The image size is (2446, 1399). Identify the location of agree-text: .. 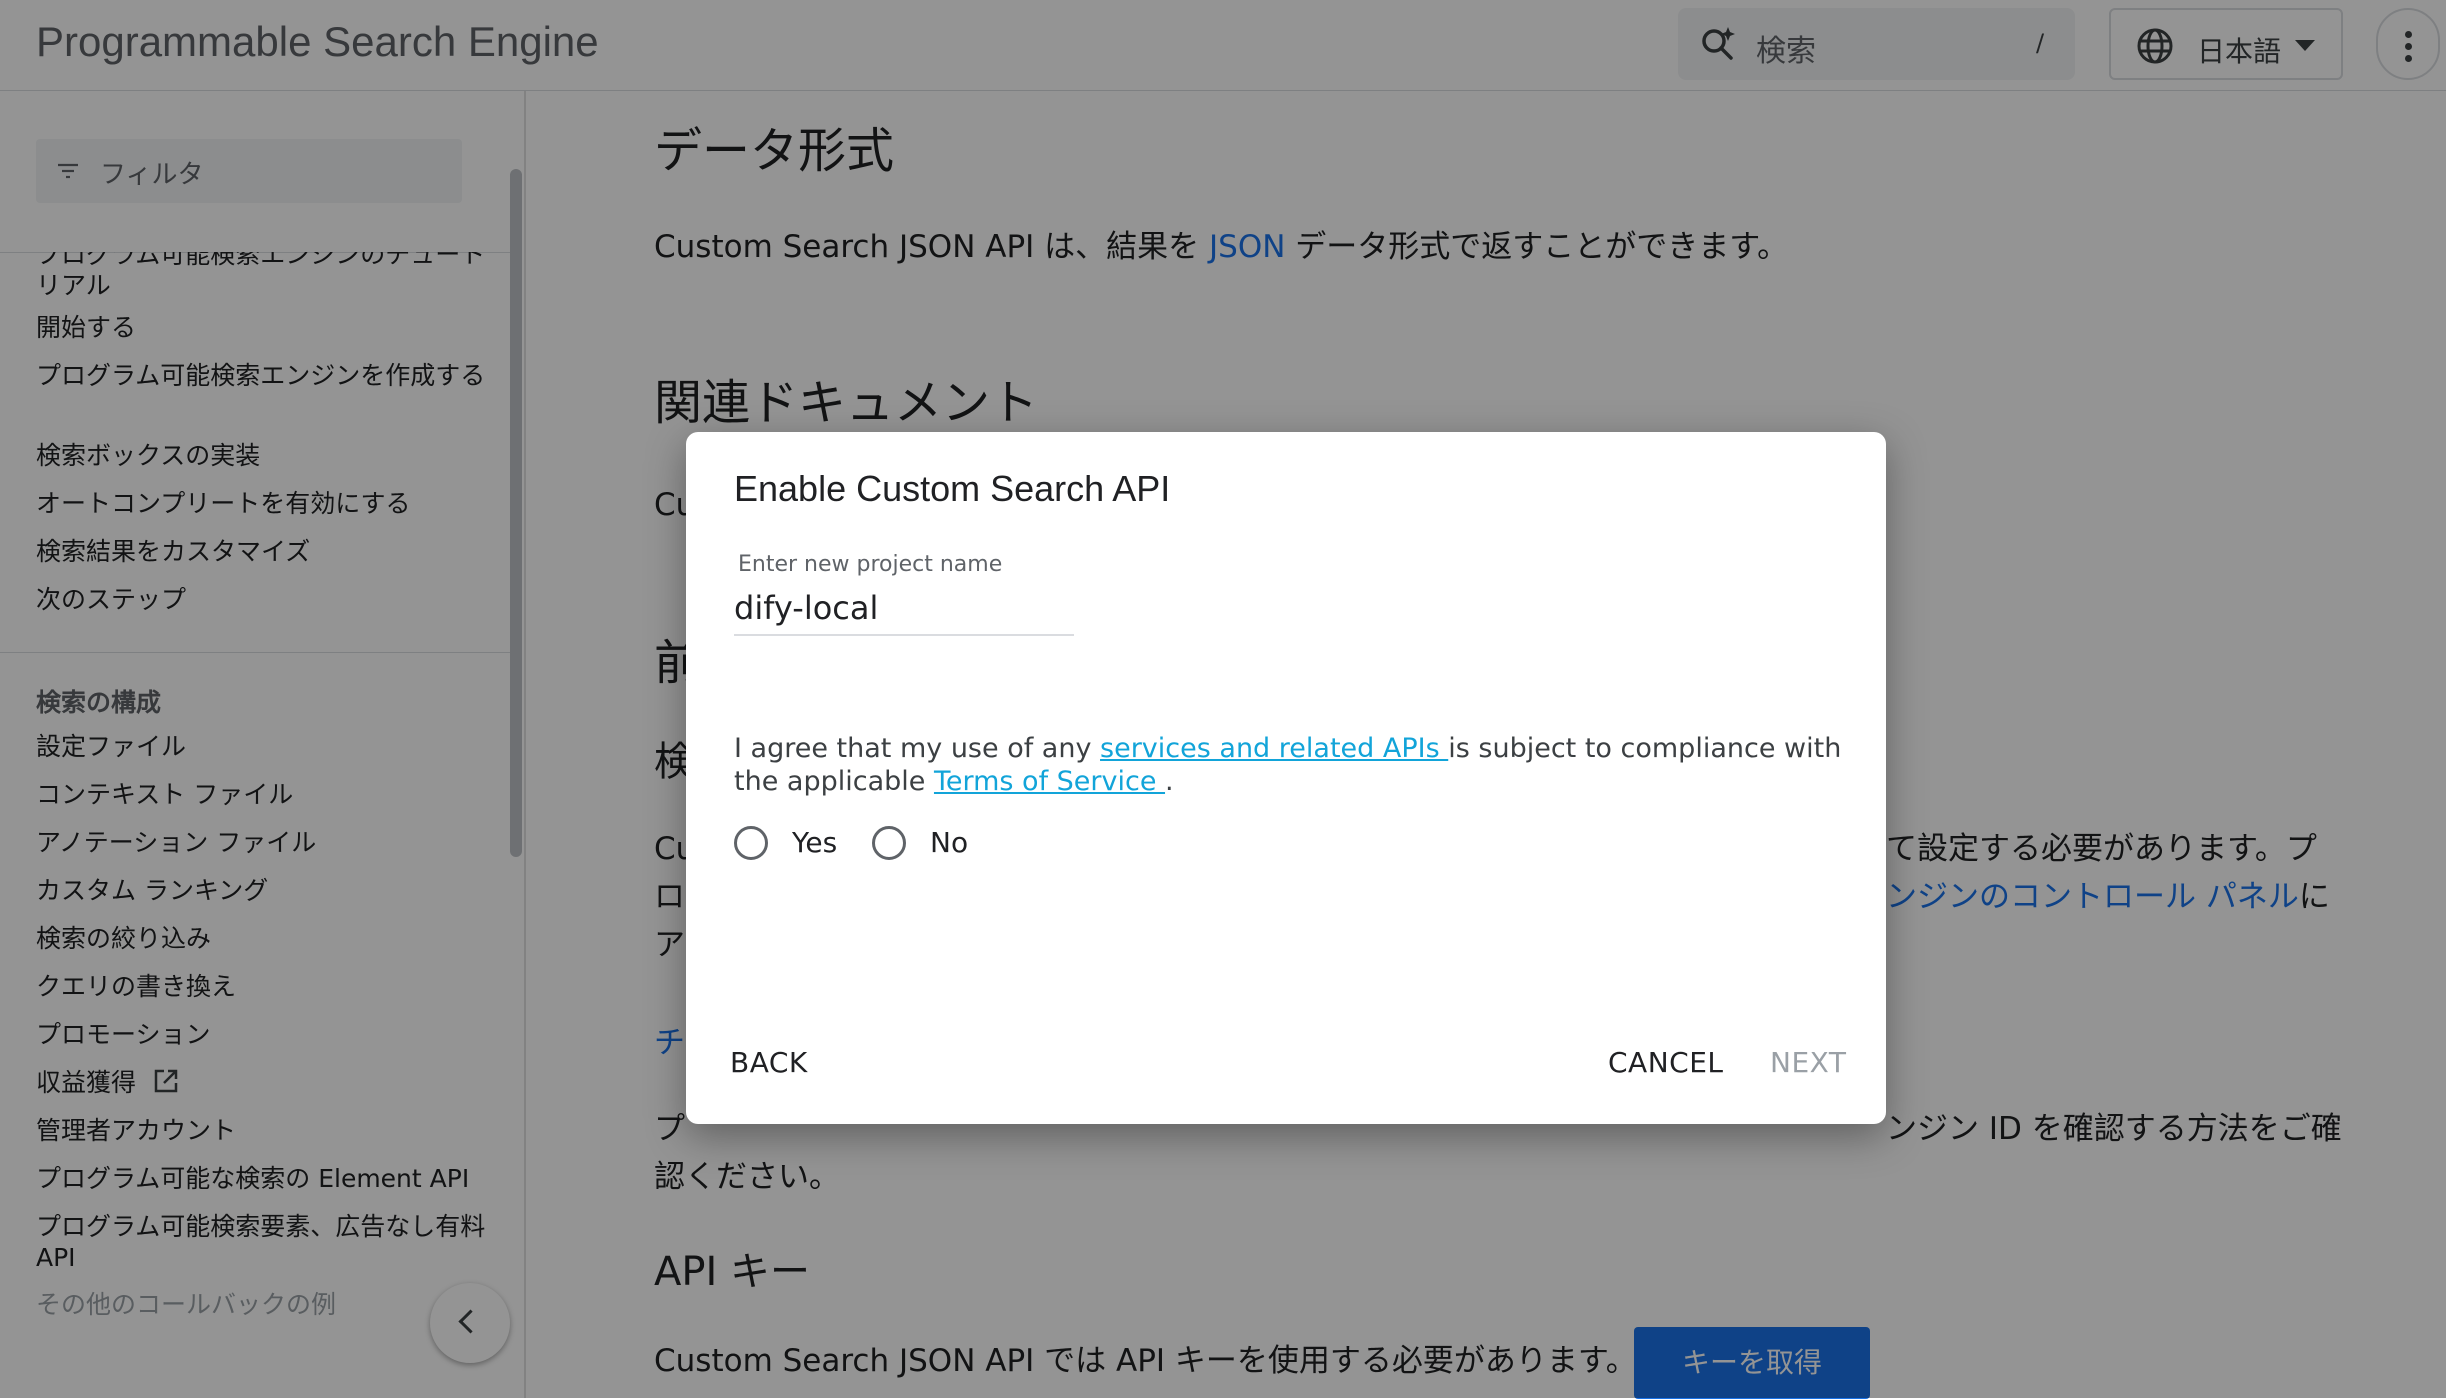
(1169, 781).